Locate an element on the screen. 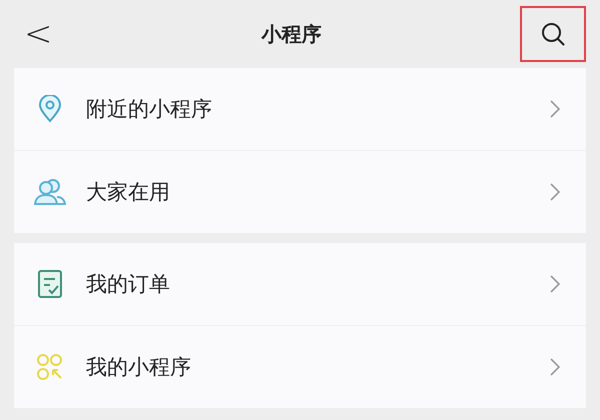 This screenshot has width=600, height=420. menu-label: 我的小程序 is located at coordinates (139, 367).